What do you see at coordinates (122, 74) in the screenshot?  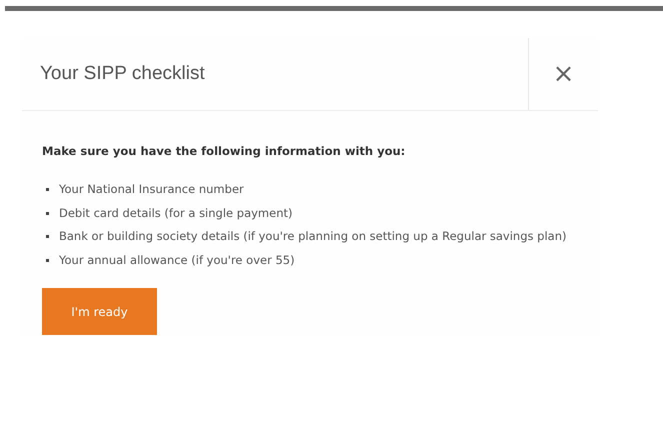 I see `dialog-title: Your SIPP checklist` at bounding box center [122, 74].